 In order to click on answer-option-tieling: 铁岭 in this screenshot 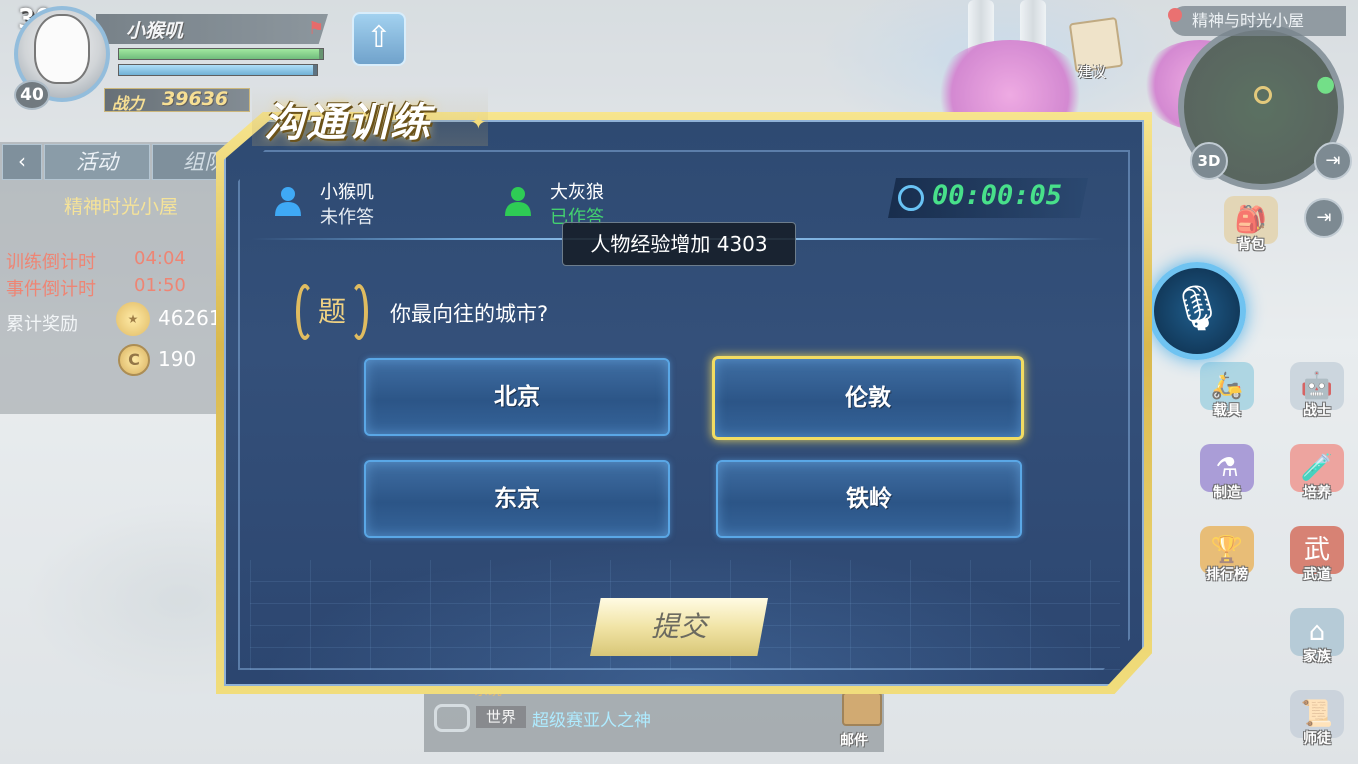, I will do `click(869, 499)`.